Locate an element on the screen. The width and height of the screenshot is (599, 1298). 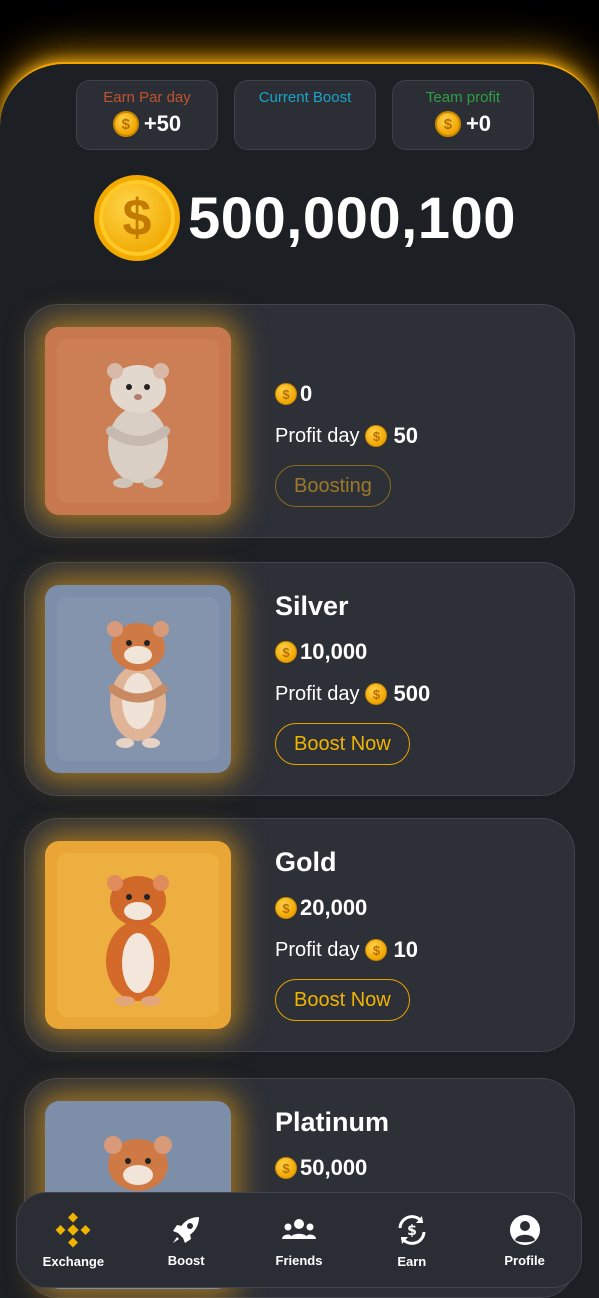
rocket-icon is located at coordinates (186, 1230).